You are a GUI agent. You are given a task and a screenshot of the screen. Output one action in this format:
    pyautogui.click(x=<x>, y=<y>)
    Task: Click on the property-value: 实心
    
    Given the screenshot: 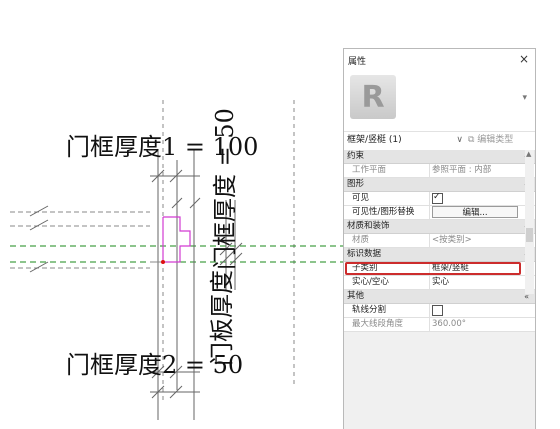 What is the action you would take?
    pyautogui.click(x=477, y=282)
    